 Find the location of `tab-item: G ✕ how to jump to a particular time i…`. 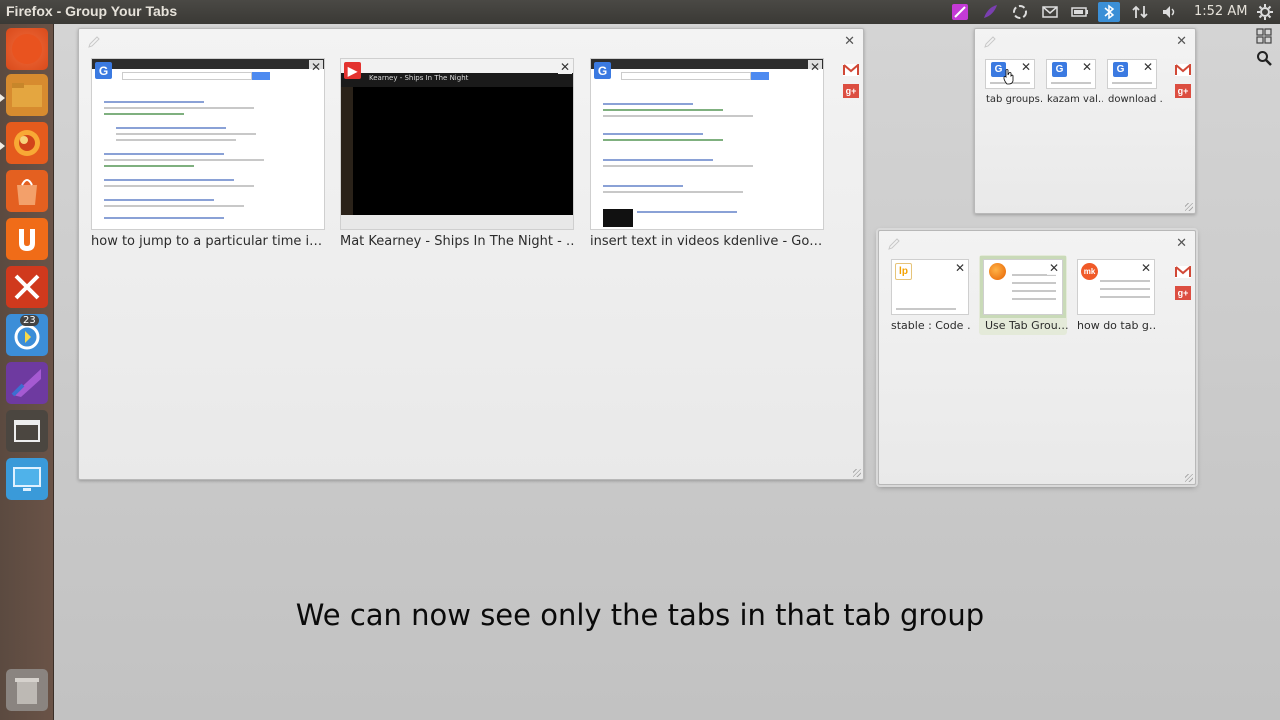

tab-item: G ✕ how to jump to a particular time i… is located at coordinates (208, 153).